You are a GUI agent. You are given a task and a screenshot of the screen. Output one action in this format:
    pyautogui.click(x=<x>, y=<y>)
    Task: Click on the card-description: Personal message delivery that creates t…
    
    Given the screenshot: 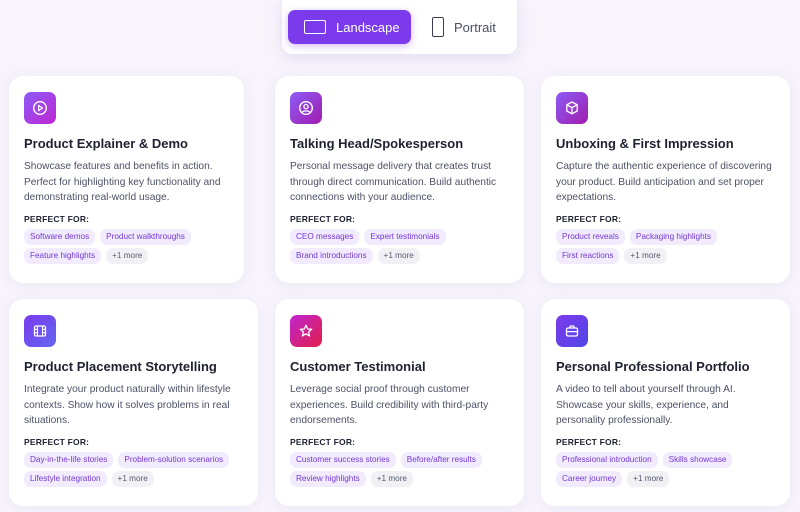 What is the action you would take?
    pyautogui.click(x=393, y=182)
    